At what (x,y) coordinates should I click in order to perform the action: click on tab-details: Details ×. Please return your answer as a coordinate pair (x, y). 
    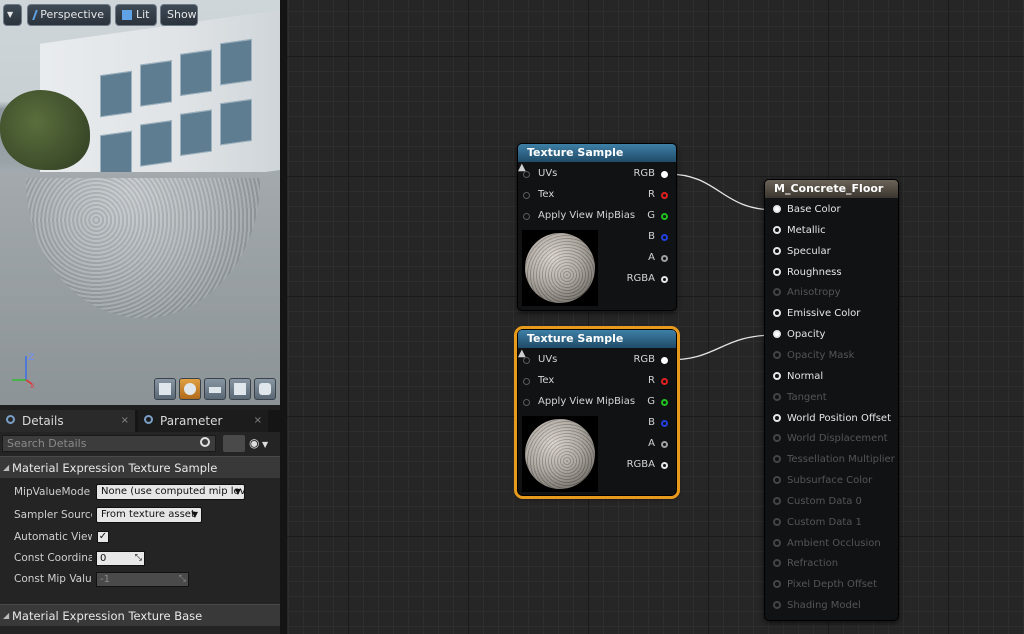
    Looking at the image, I should click on (67, 421).